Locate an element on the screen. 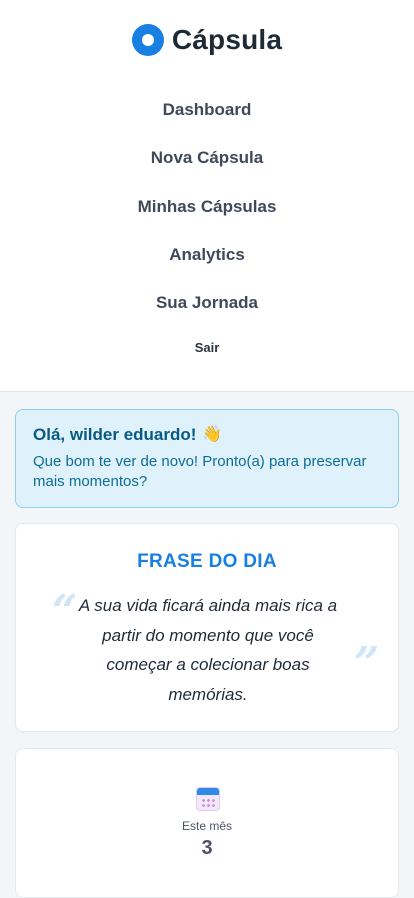  nav-item-dashboard: Dashboard is located at coordinates (207, 110).